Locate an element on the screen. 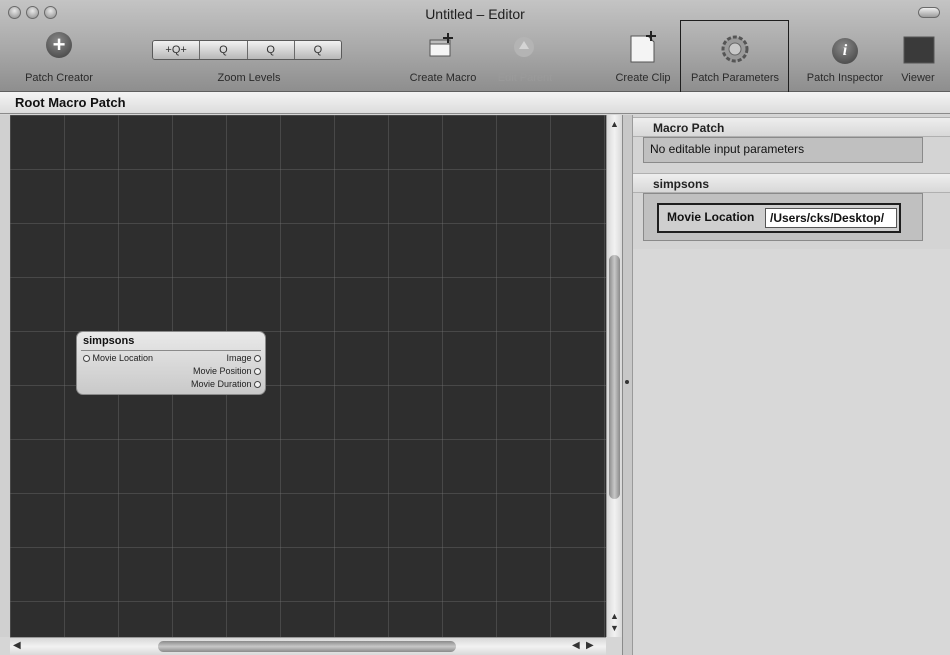 The width and height of the screenshot is (950, 655). zoom-levels-control: +Q+ Q Q Q is located at coordinates (247, 50).